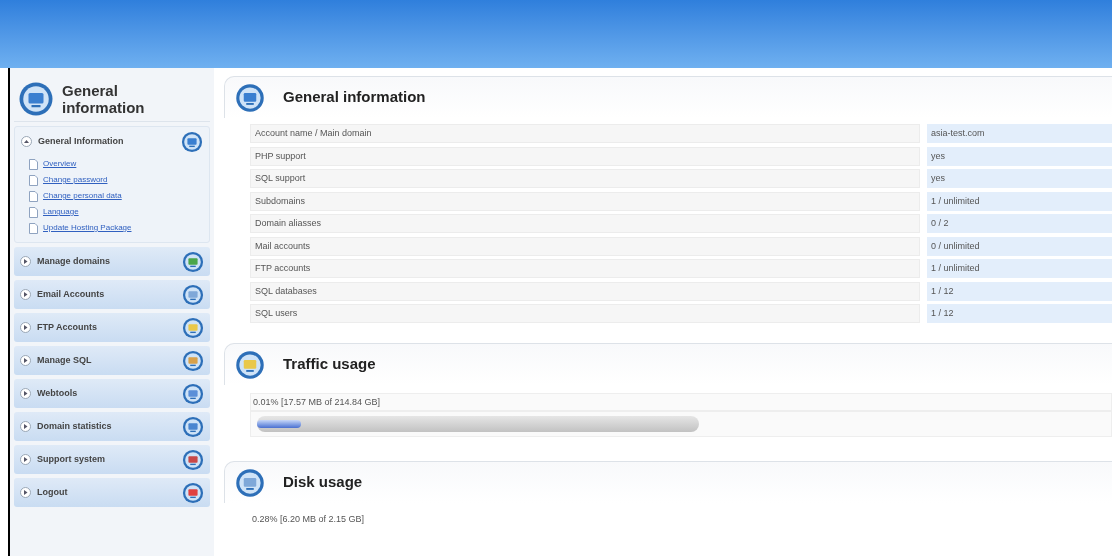  I want to click on table-cell: SQL support, so click(585, 178).